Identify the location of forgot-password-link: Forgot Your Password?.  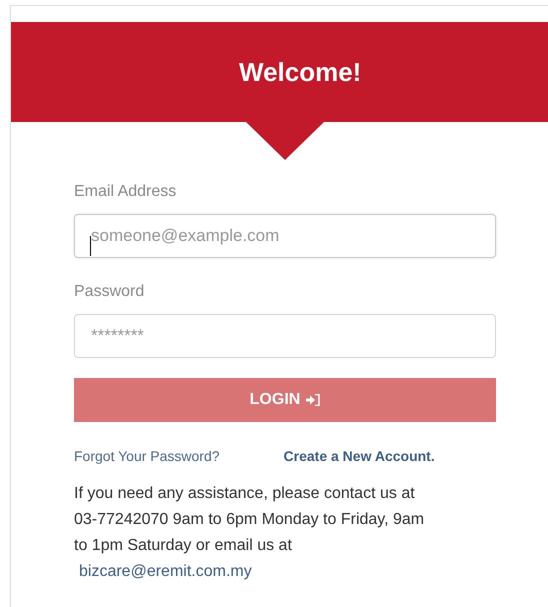
(147, 456).